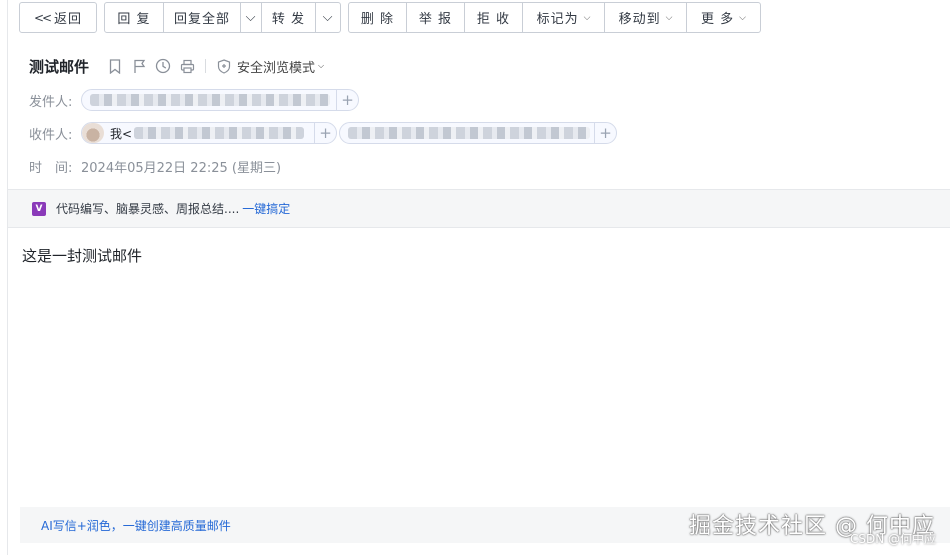 The width and height of the screenshot is (950, 555). Describe the element at coordinates (42, 17) in the screenshot. I see `chevron-double-left-icon: <<` at that location.